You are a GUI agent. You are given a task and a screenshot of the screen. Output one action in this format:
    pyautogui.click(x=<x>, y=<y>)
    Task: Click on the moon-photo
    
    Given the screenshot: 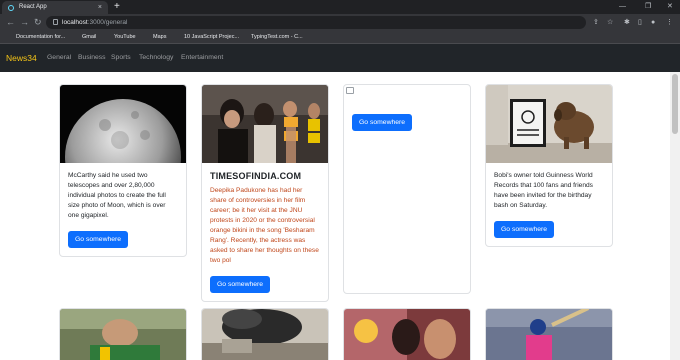 What is the action you would take?
    pyautogui.click(x=123, y=124)
    